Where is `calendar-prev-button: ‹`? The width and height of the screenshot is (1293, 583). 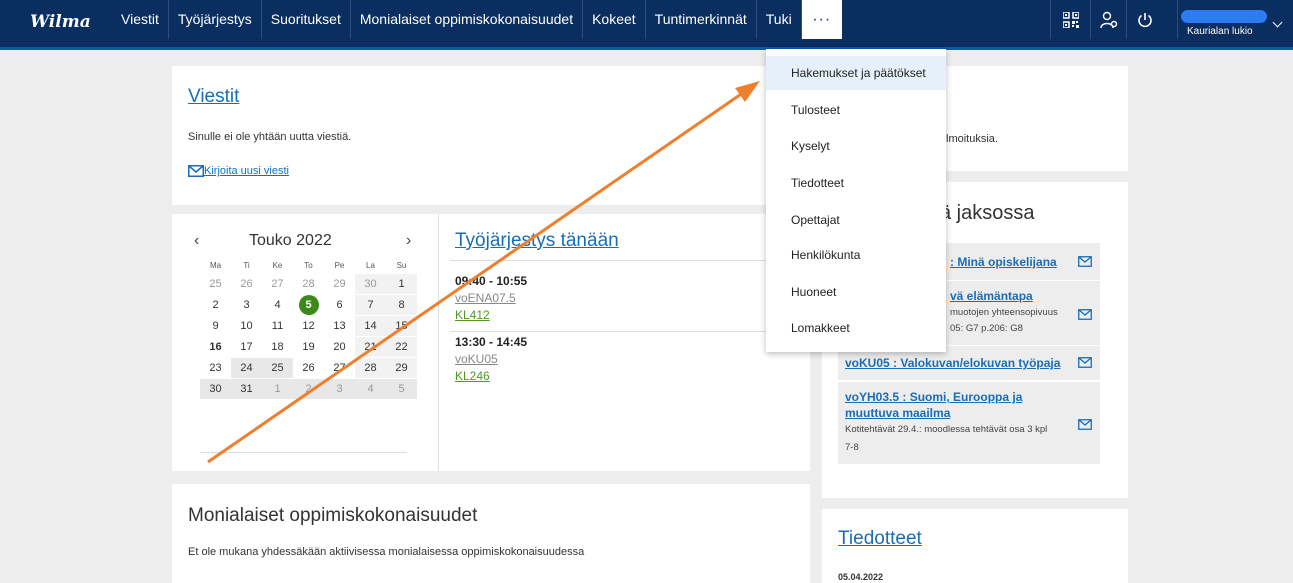 calendar-prev-button: ‹ is located at coordinates (196, 241).